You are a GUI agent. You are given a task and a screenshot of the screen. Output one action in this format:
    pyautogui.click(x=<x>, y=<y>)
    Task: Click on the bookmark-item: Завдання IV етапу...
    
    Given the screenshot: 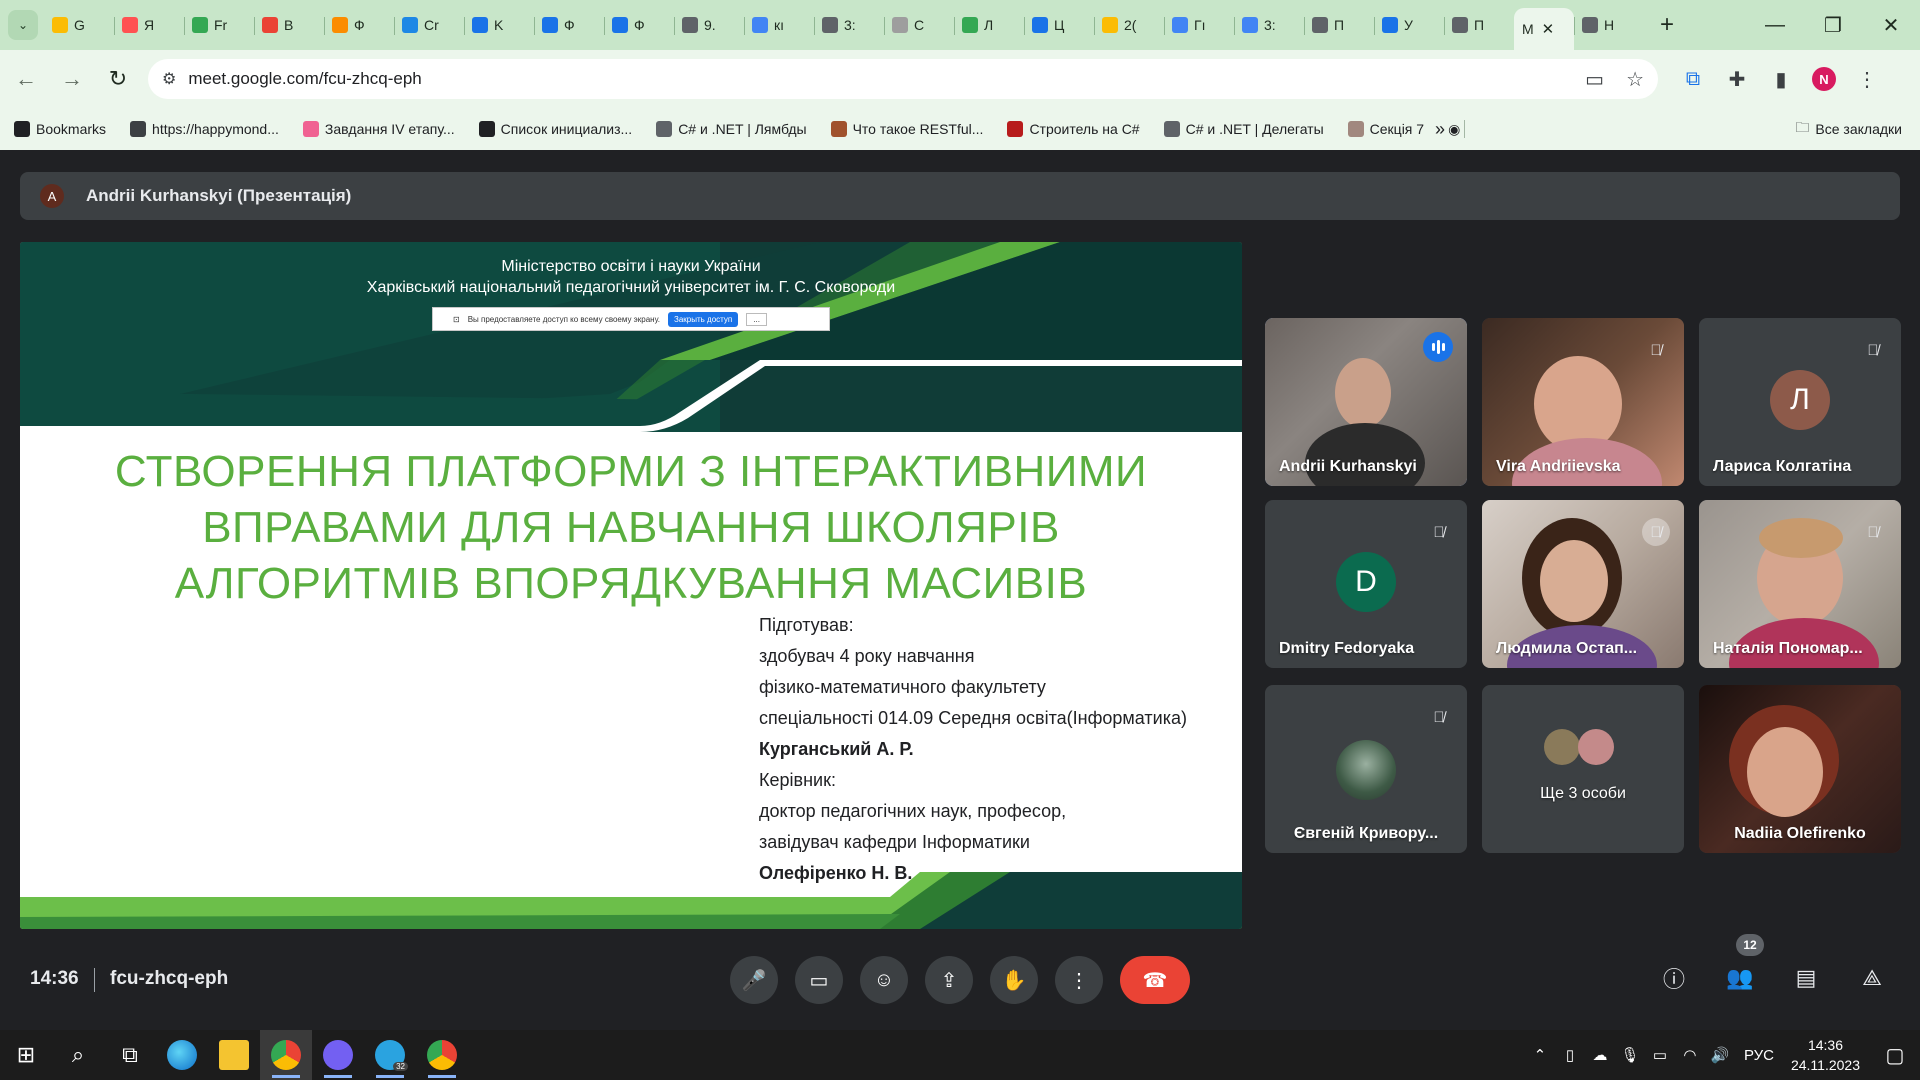 What is the action you would take?
    pyautogui.click(x=378, y=129)
    